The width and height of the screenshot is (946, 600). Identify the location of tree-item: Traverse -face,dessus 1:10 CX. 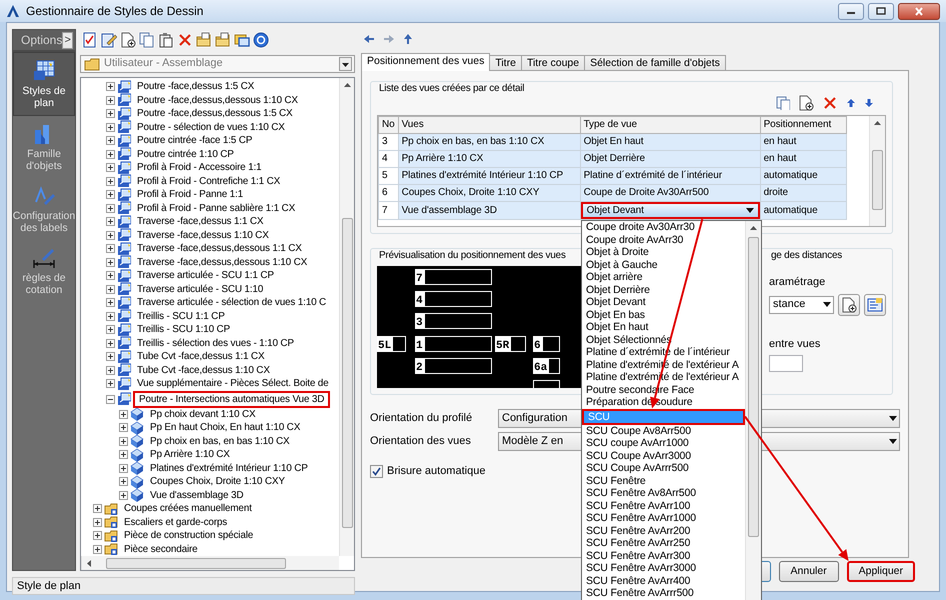
(203, 235).